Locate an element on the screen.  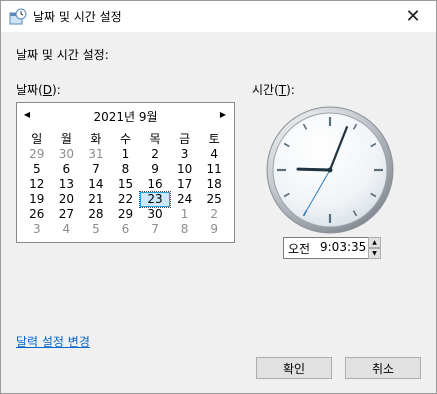
title-bar: 날짜 및 시간 설정 ✕ is located at coordinates (218, 16).